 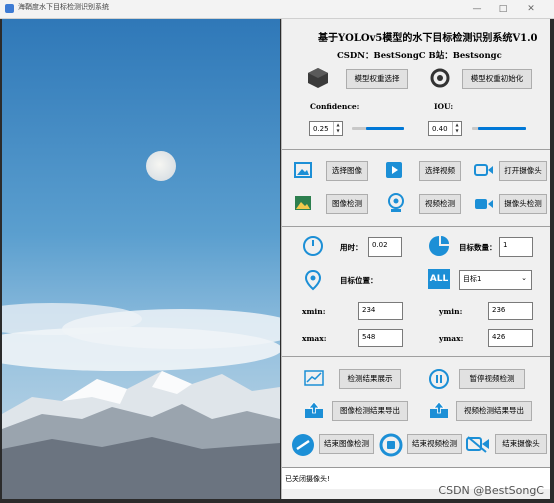 What do you see at coordinates (434, 444) in the screenshot?
I see `end-video-detect-button: 结束视频检测` at bounding box center [434, 444].